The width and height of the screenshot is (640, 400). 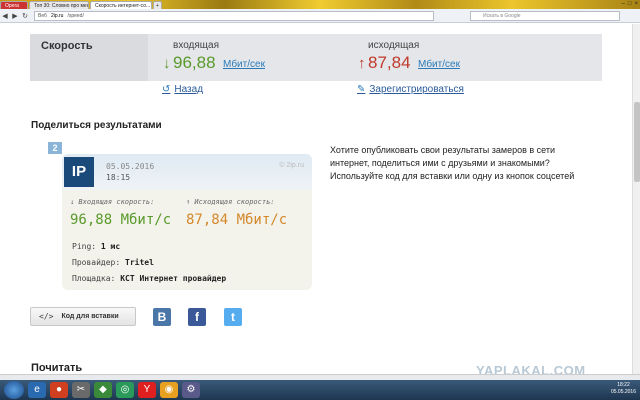 What do you see at coordinates (37, 390) in the screenshot?
I see `ie-icon: e` at bounding box center [37, 390].